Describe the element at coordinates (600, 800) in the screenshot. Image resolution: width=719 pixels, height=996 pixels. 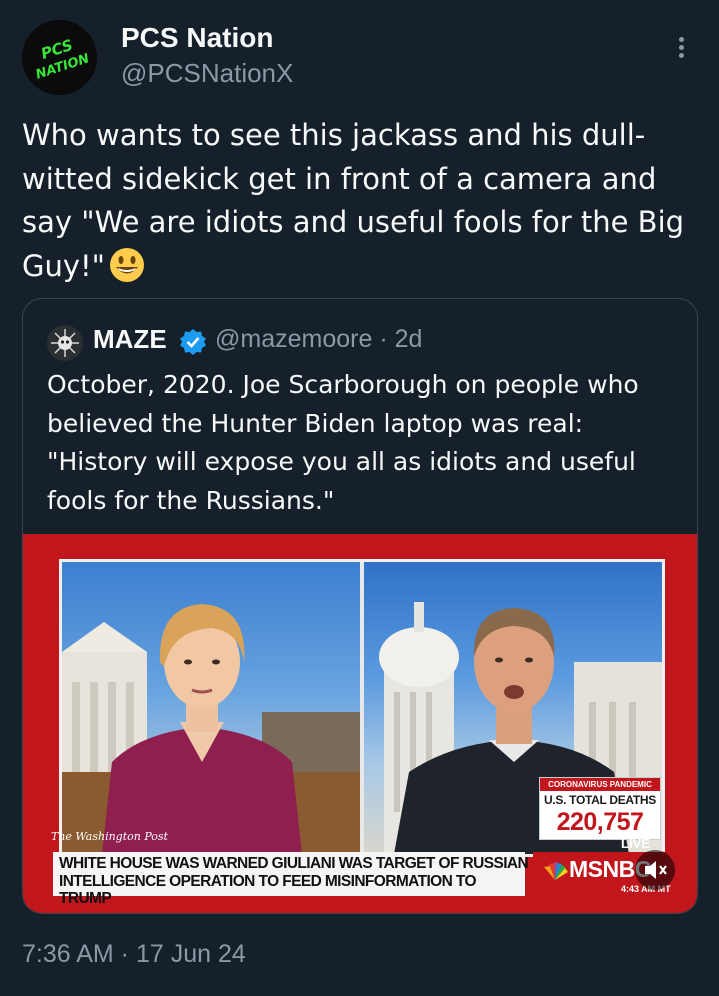
I see `deaths-label: U.S. TOTAL DEATHS` at that location.